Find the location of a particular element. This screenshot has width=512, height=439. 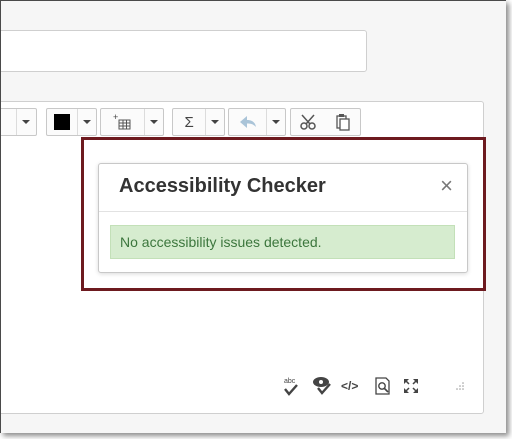

resize-handle-icon is located at coordinates (461, 386).